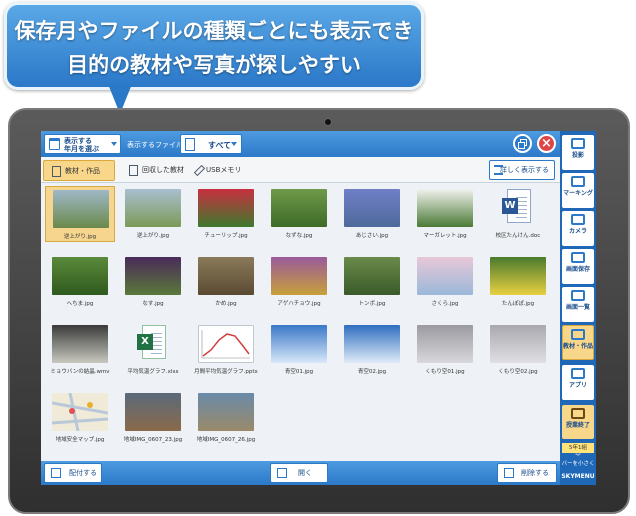  I want to click on side-menu-label: 画面保存, so click(577, 269).